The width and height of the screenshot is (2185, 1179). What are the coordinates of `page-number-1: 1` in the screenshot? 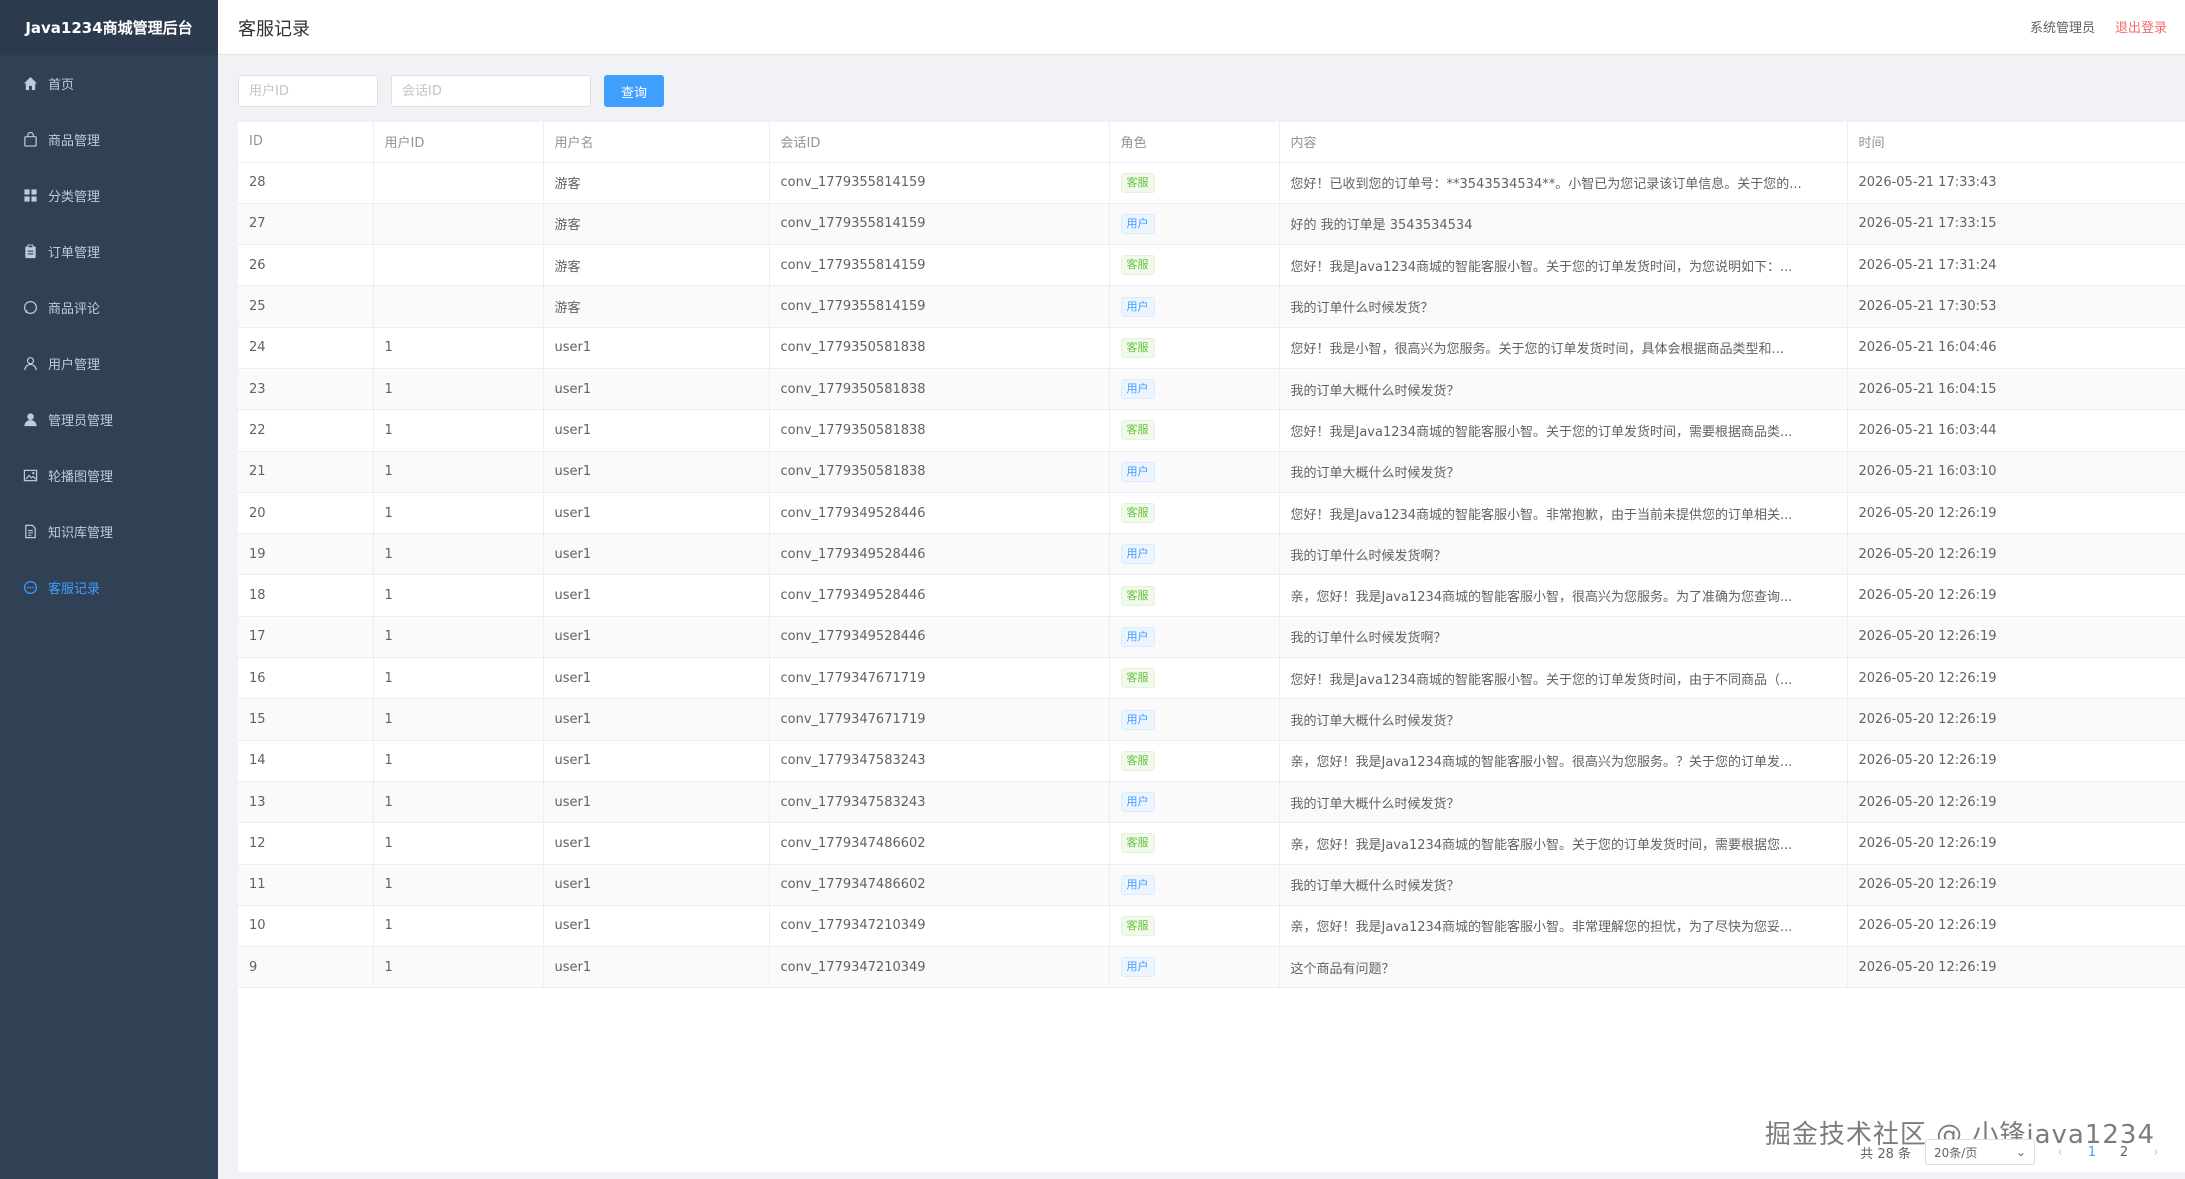 It's located at (2092, 1152).